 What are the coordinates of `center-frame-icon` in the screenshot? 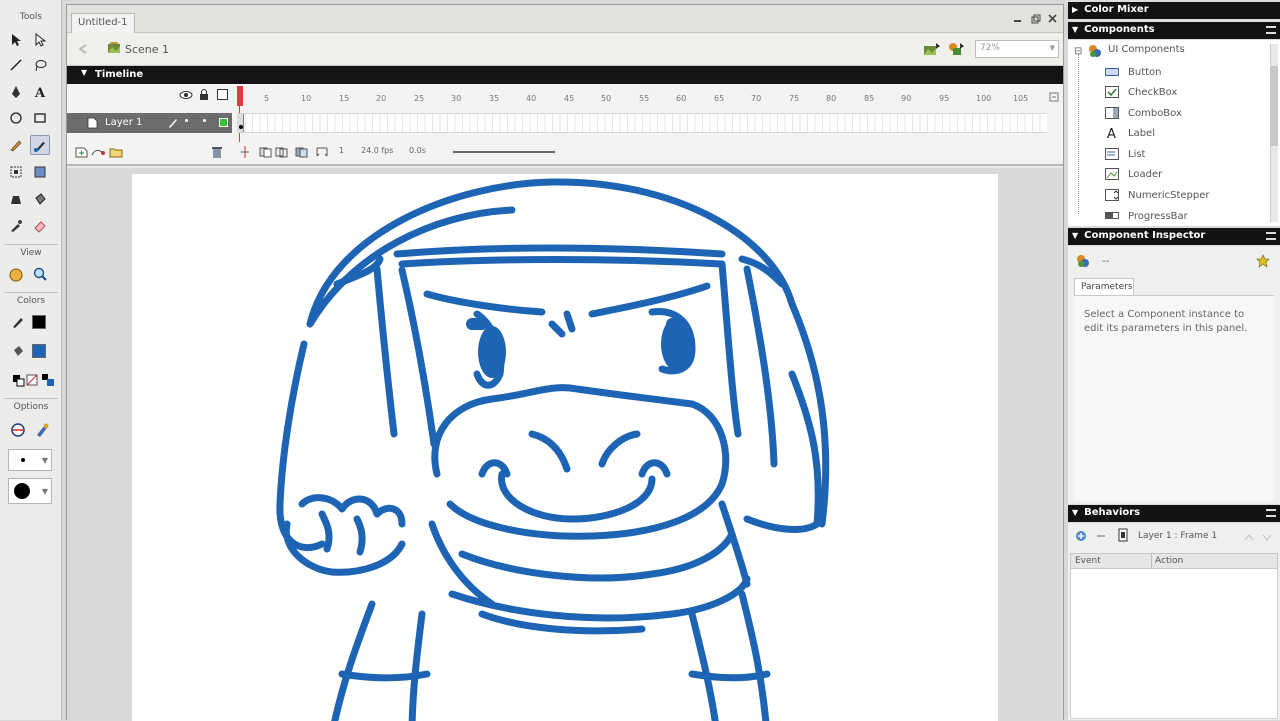 It's located at (245, 153).